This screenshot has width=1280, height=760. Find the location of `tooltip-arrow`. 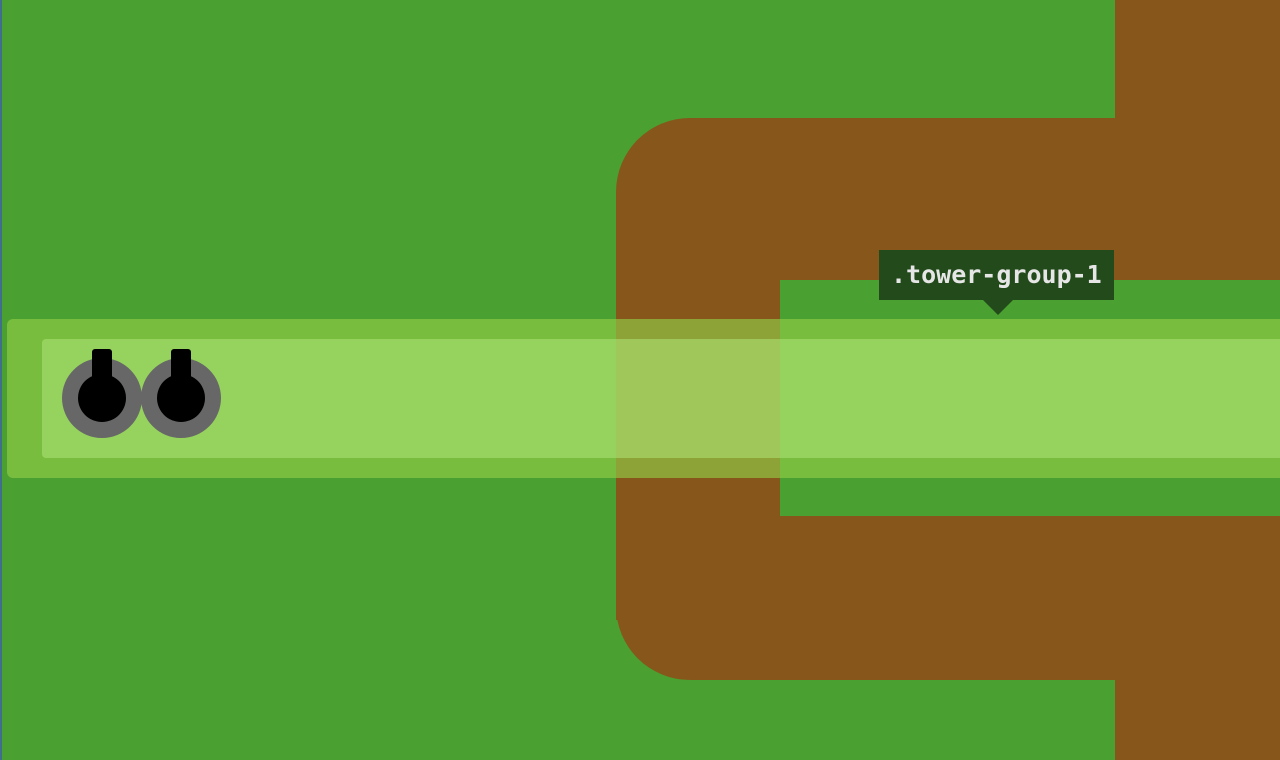

tooltip-arrow is located at coordinates (998, 307).